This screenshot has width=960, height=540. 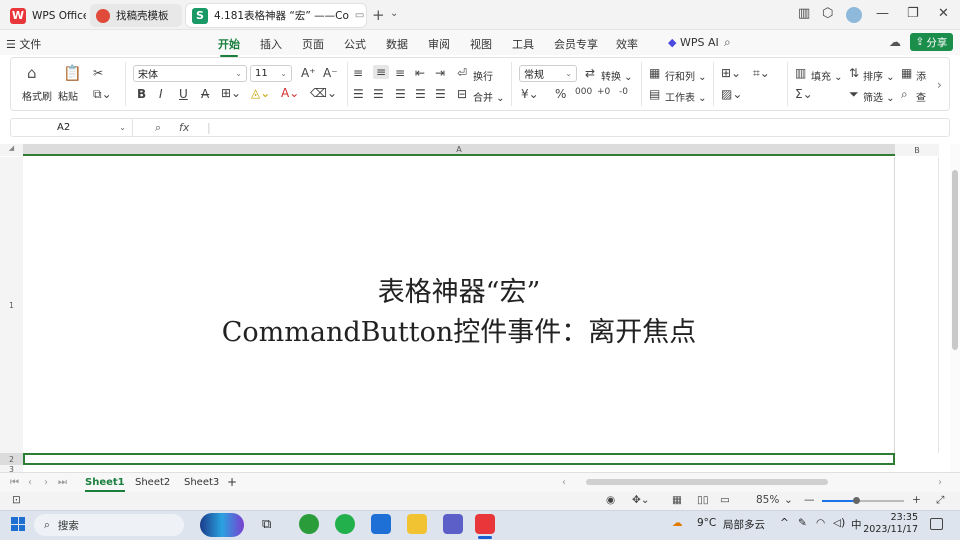 What do you see at coordinates (161, 94) in the screenshot?
I see `italic-icon: I` at bounding box center [161, 94].